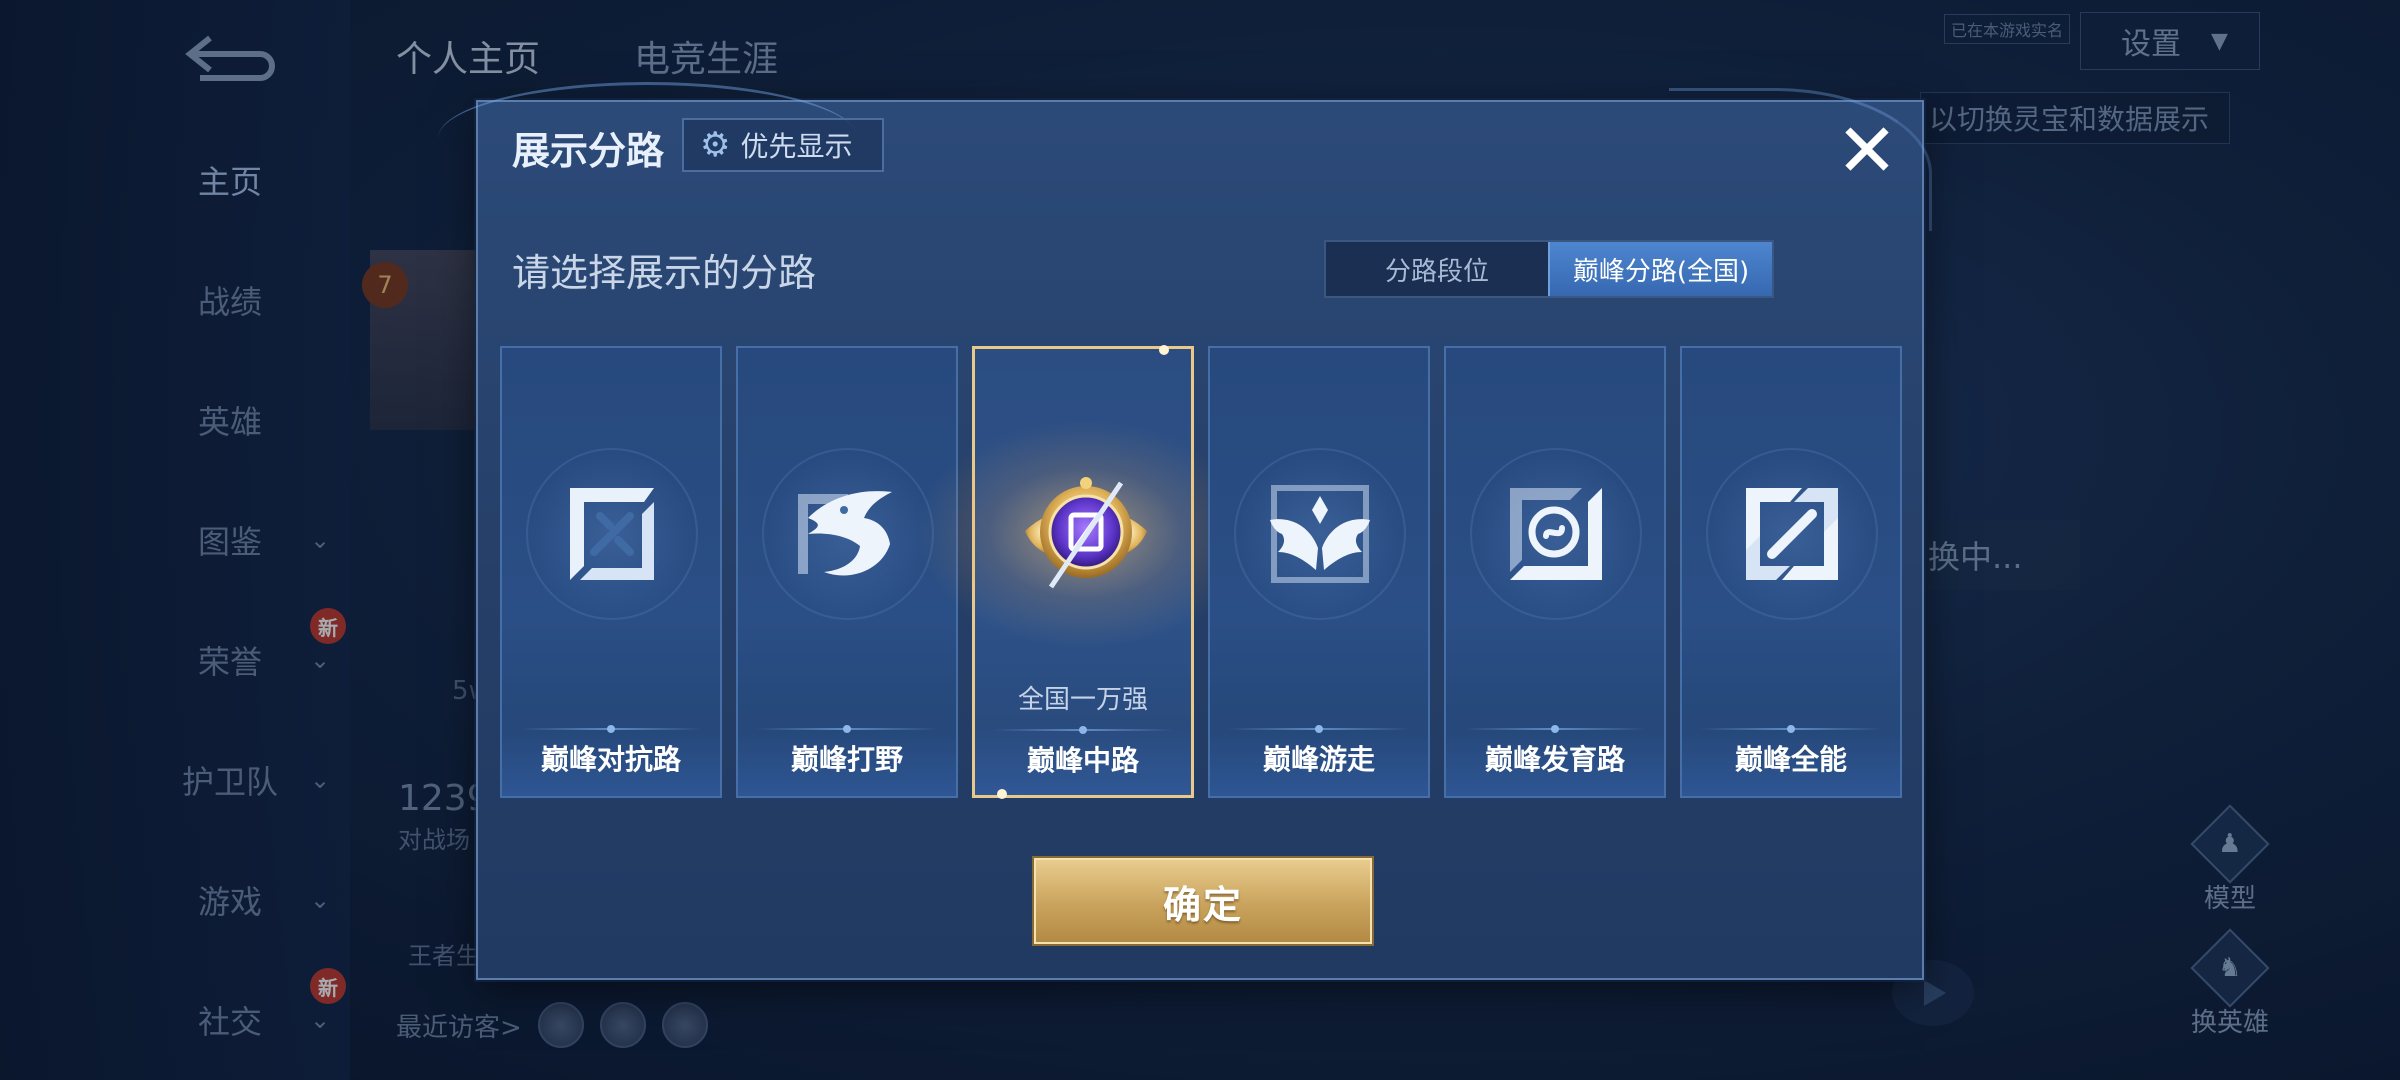 This screenshot has width=2400, height=1080. Describe the element at coordinates (1554, 759) in the screenshot. I see `lane-card-label: 巅峰发育路` at that location.